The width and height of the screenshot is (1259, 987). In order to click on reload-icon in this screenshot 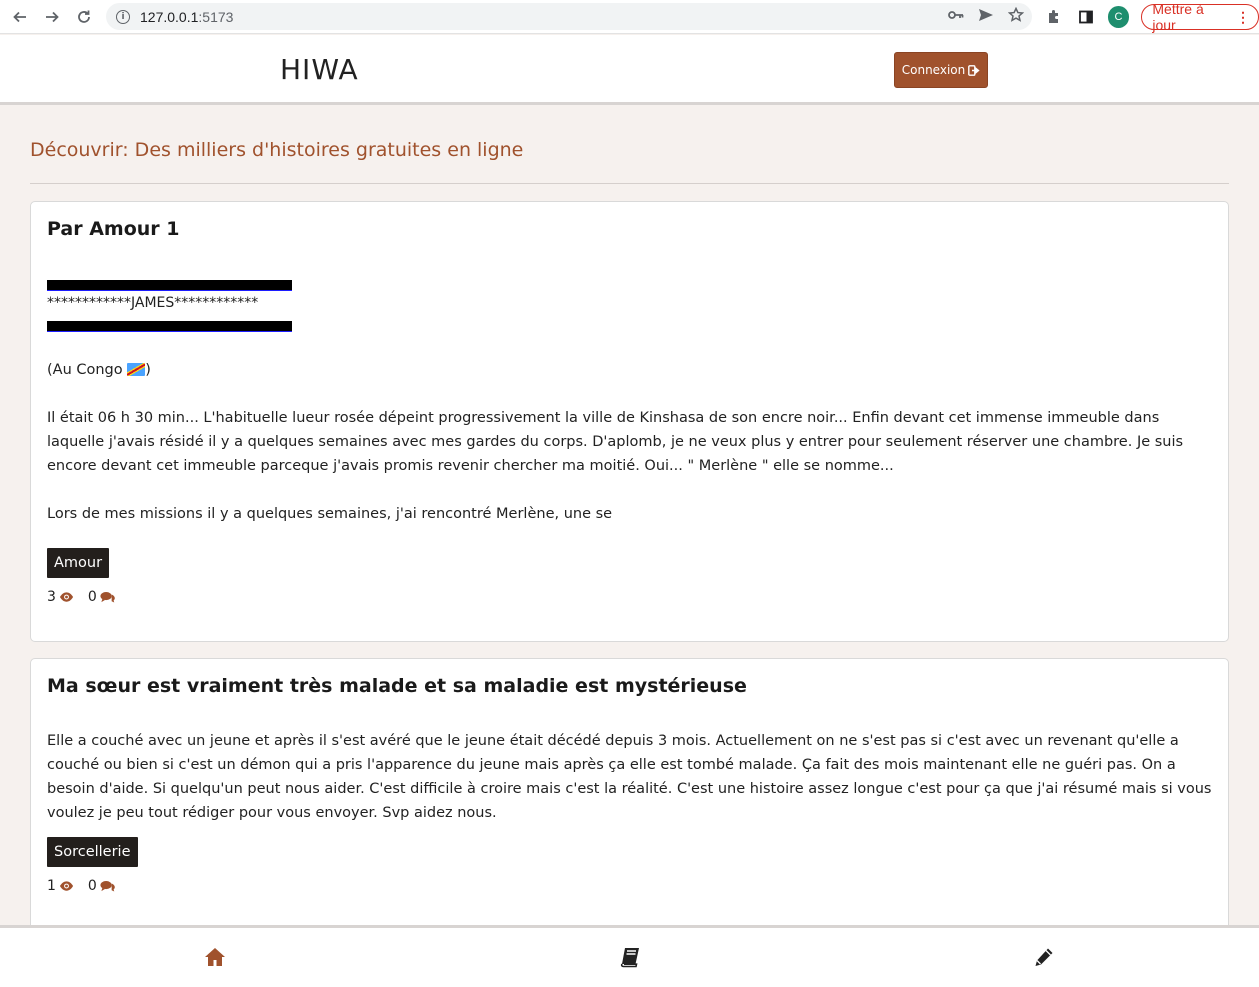, I will do `click(84, 16)`.